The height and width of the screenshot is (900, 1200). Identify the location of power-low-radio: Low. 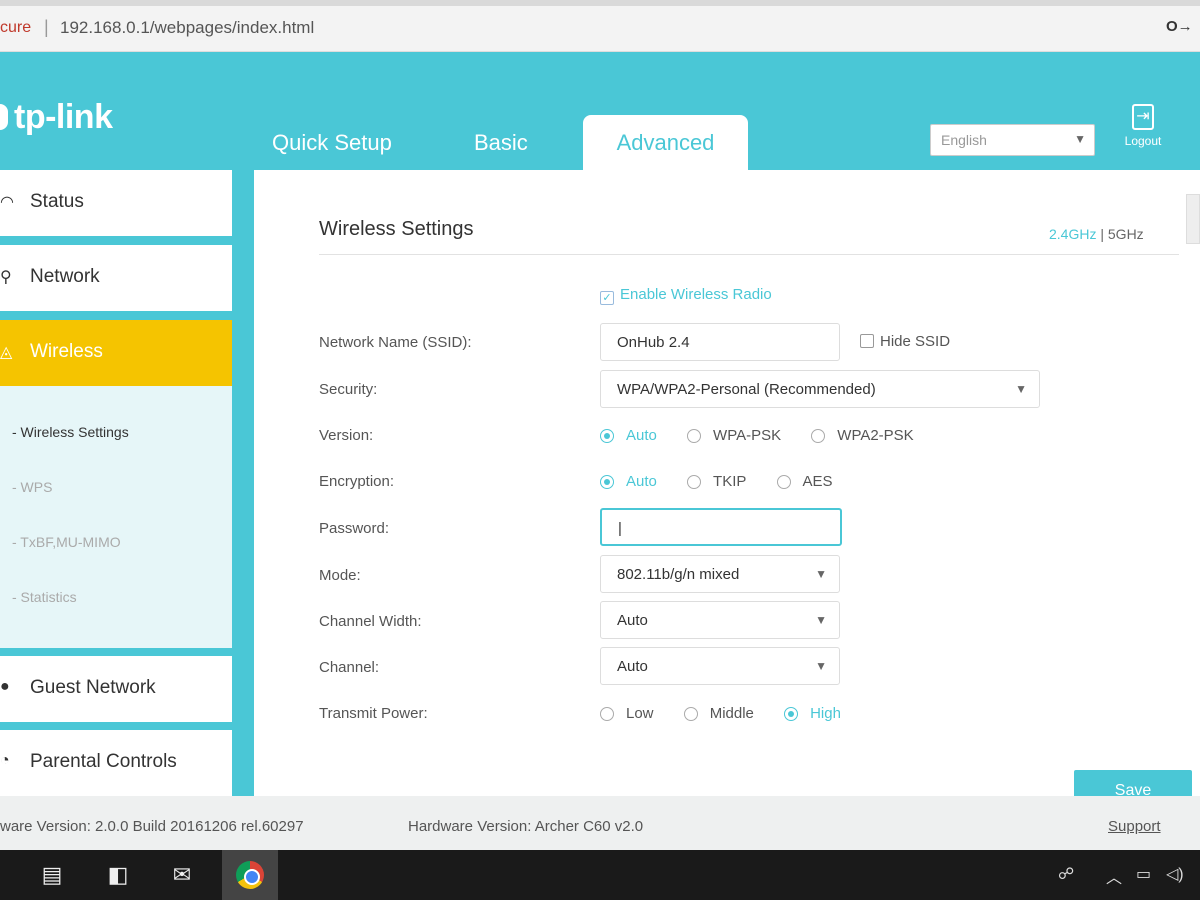
(627, 713).